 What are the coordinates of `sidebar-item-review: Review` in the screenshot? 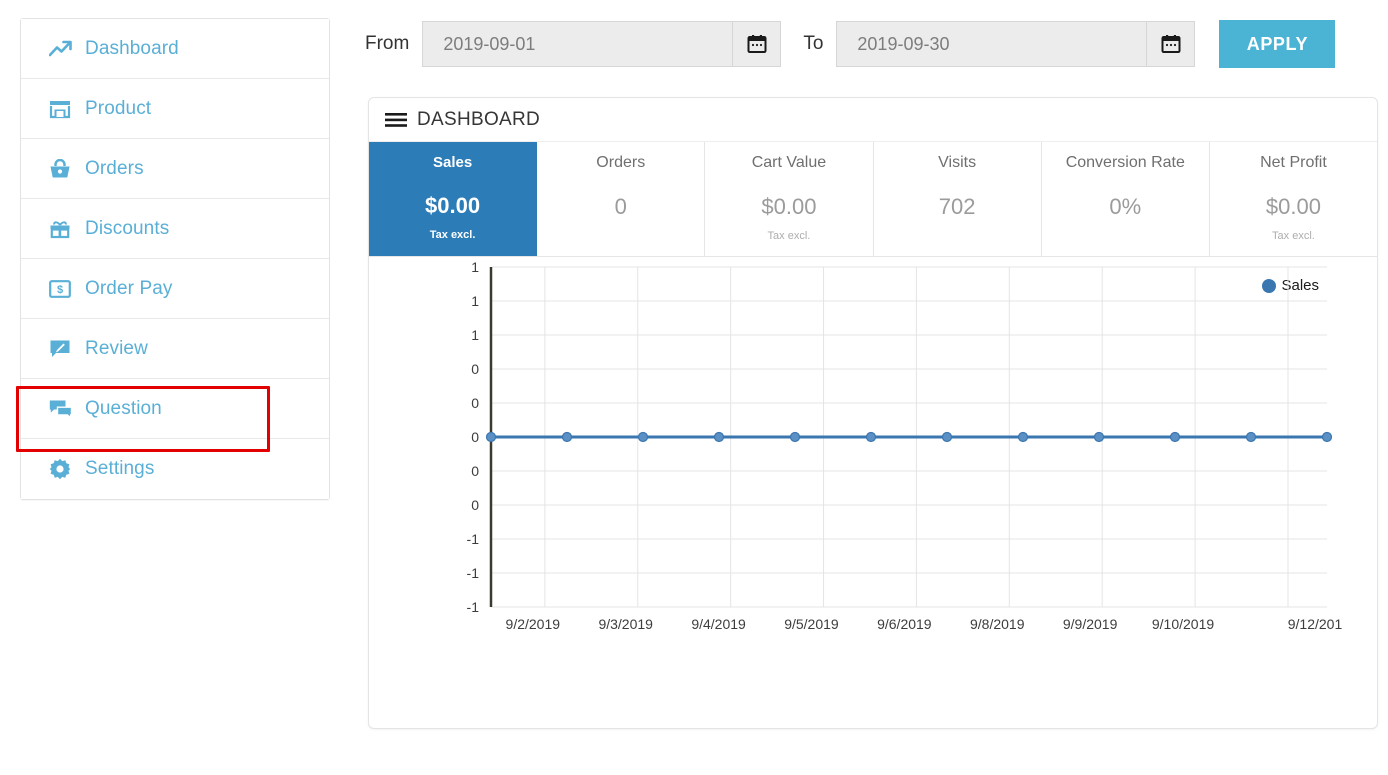 It's located at (175, 349).